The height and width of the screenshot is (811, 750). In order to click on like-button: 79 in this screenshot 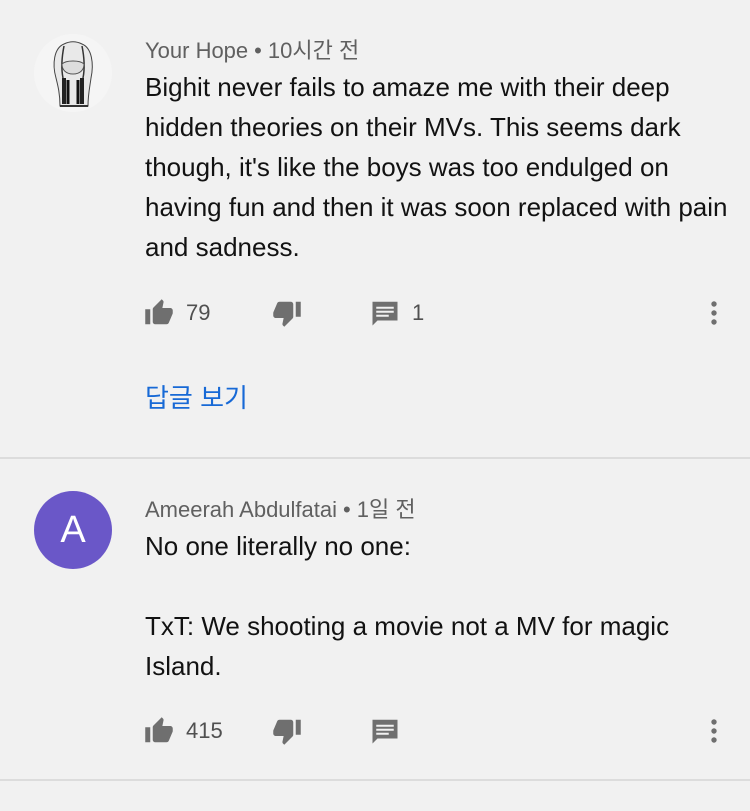, I will do `click(177, 313)`.